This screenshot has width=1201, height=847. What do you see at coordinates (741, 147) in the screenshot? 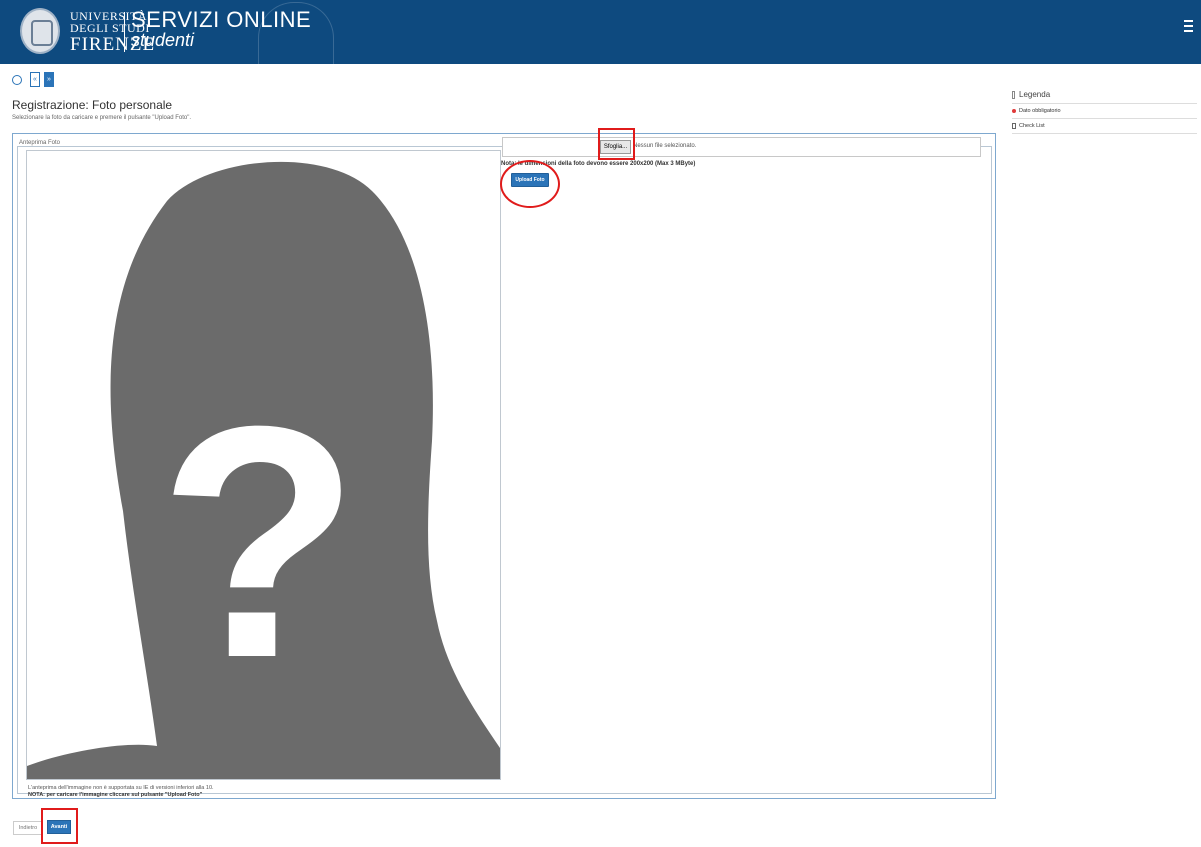
I see `file-input-row` at bounding box center [741, 147].